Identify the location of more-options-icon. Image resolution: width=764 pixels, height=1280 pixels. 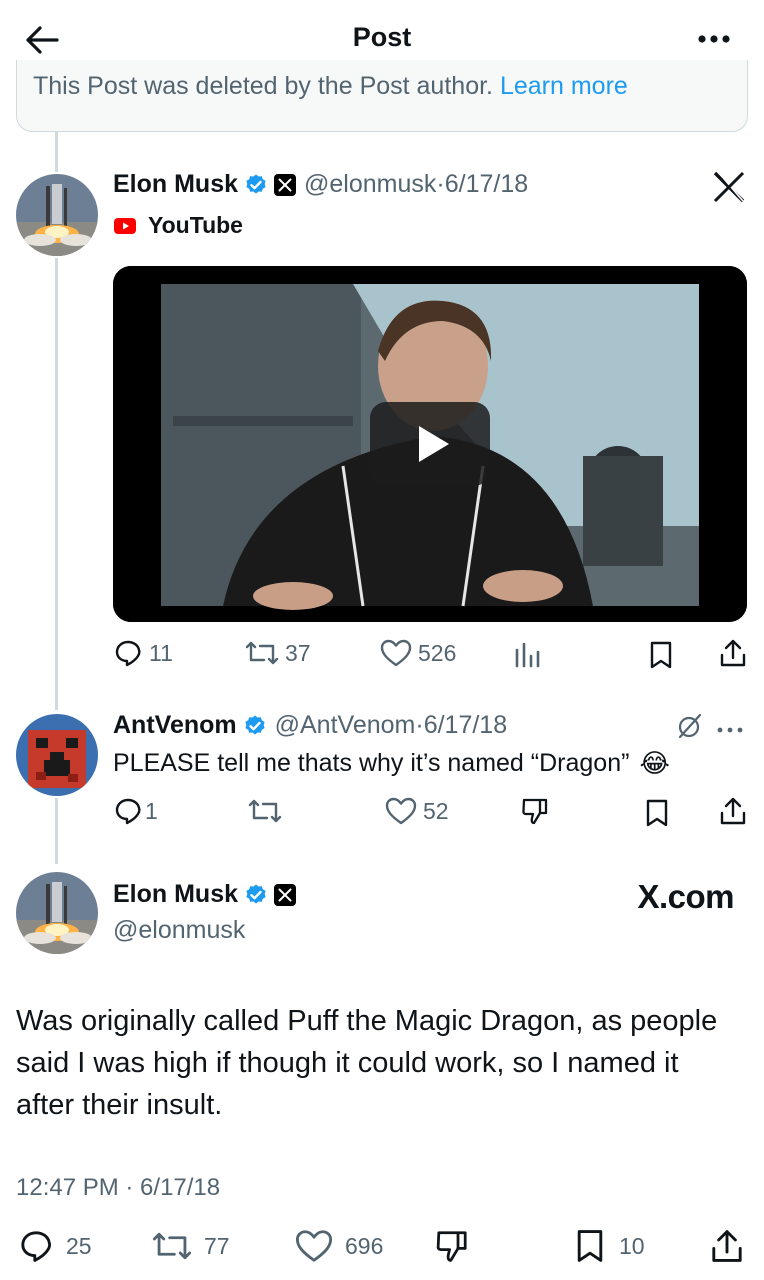
(730, 727).